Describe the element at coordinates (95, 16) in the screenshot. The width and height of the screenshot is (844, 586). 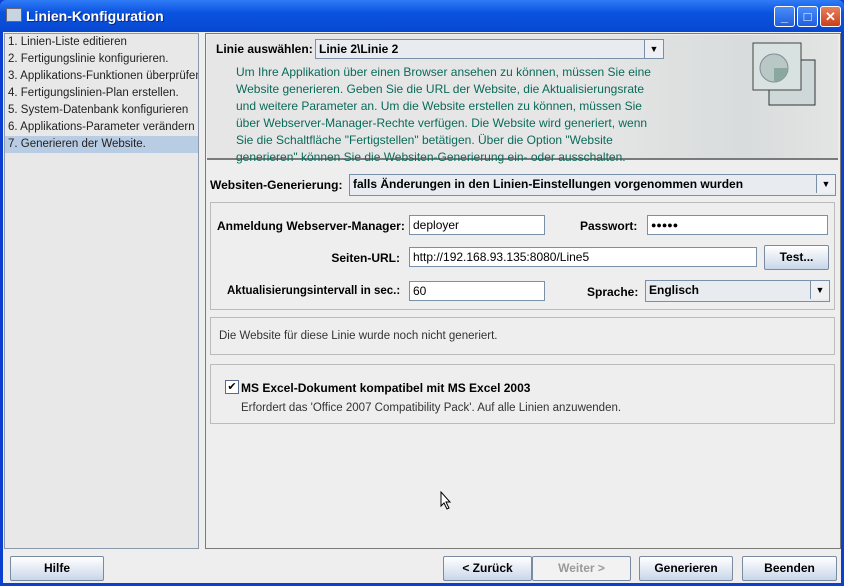
I see `window-title: Linien-Konfiguration` at that location.